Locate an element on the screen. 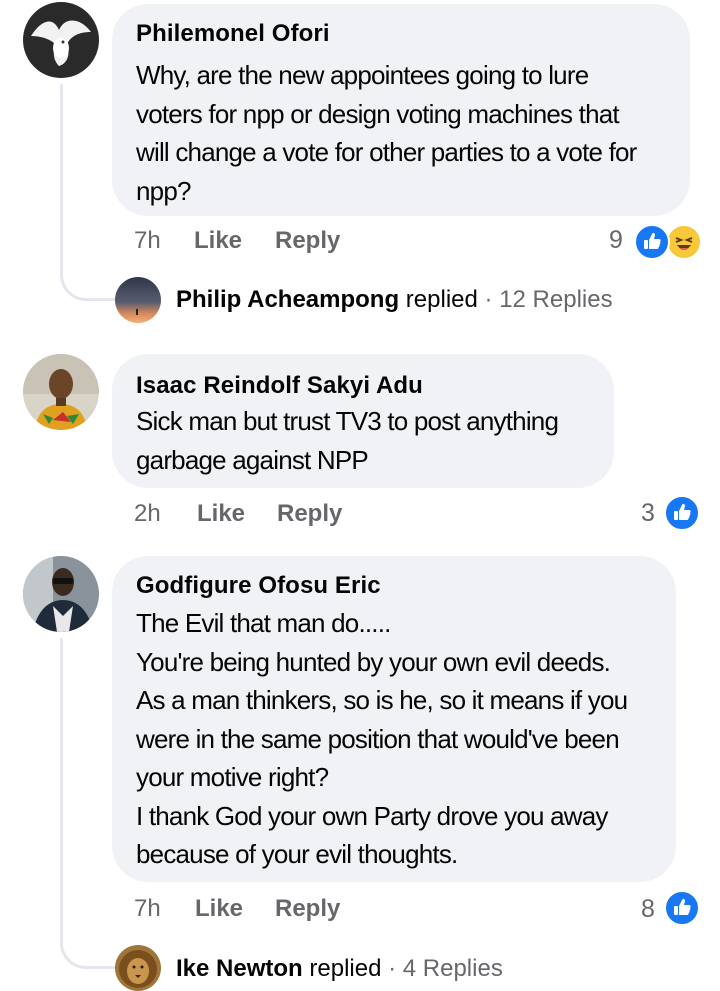 The height and width of the screenshot is (991, 720). reaction-count: 8 is located at coordinates (648, 909).